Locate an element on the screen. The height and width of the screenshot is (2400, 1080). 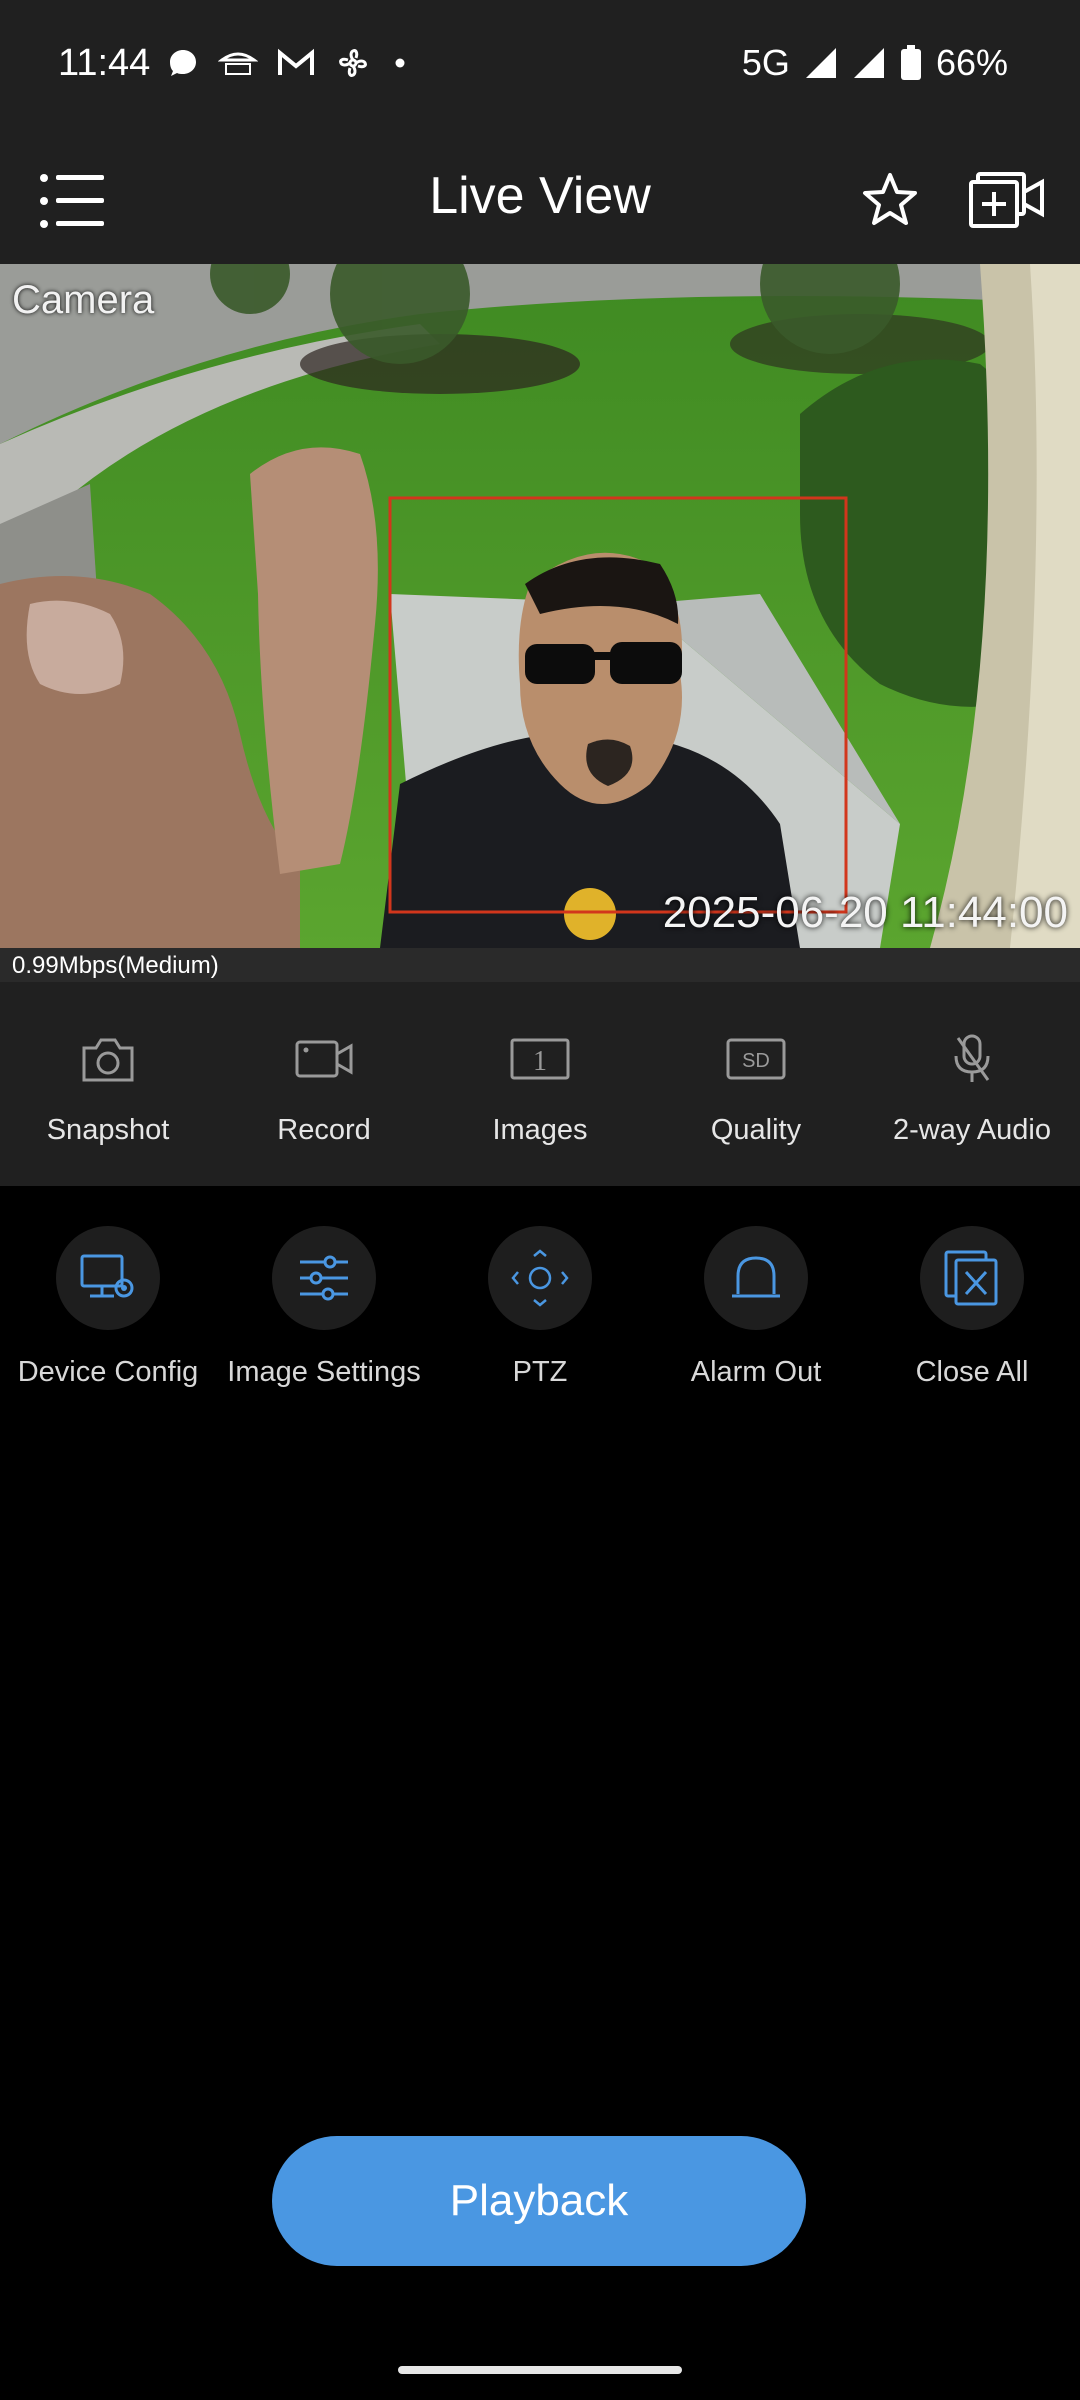
playback-button: Playback is located at coordinates (539, 2201).